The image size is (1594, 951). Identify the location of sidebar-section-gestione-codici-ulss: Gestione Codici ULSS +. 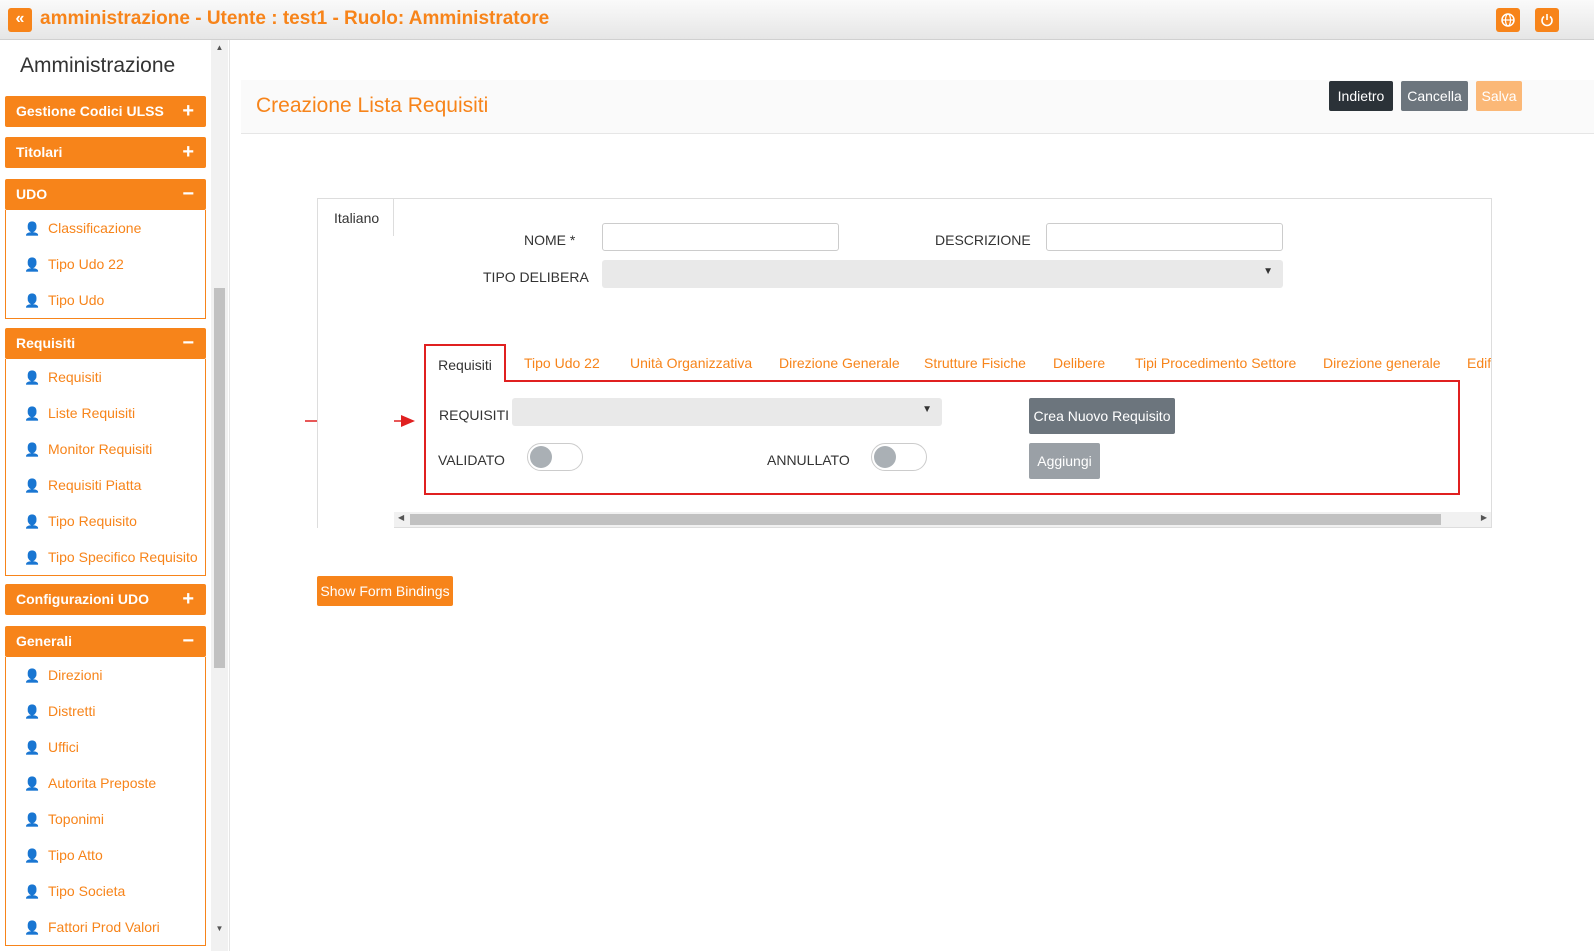
(105, 111).